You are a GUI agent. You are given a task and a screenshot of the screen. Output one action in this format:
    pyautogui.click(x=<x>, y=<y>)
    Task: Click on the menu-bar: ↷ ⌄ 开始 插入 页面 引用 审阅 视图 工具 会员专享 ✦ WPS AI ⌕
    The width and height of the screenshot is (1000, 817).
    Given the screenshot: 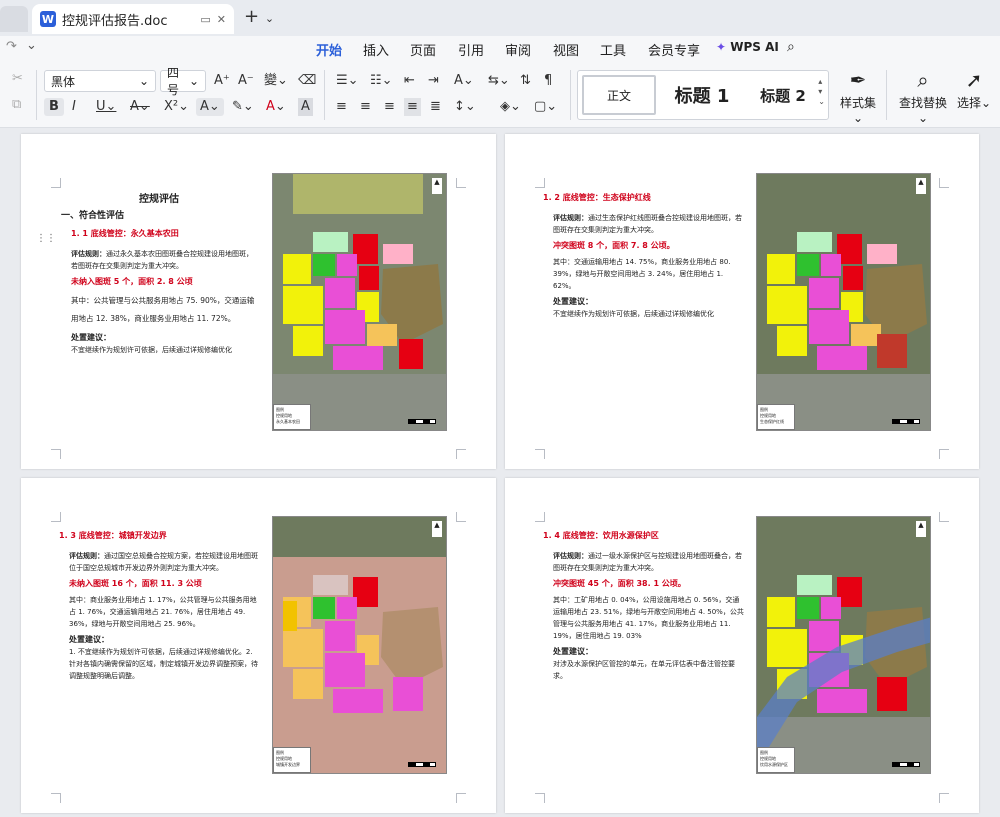 What is the action you would take?
    pyautogui.click(x=500, y=50)
    